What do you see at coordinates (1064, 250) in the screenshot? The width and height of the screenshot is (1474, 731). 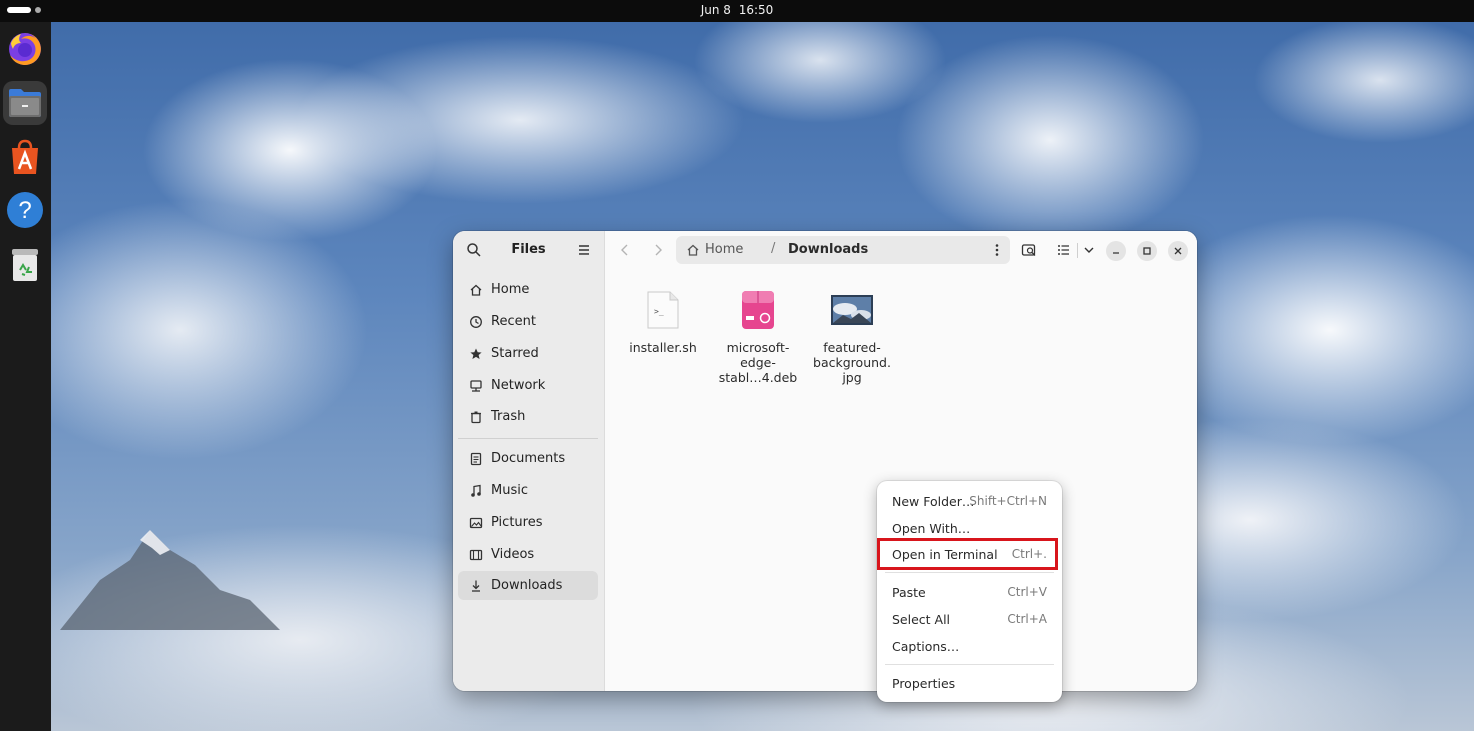 I see `list-view-icon` at bounding box center [1064, 250].